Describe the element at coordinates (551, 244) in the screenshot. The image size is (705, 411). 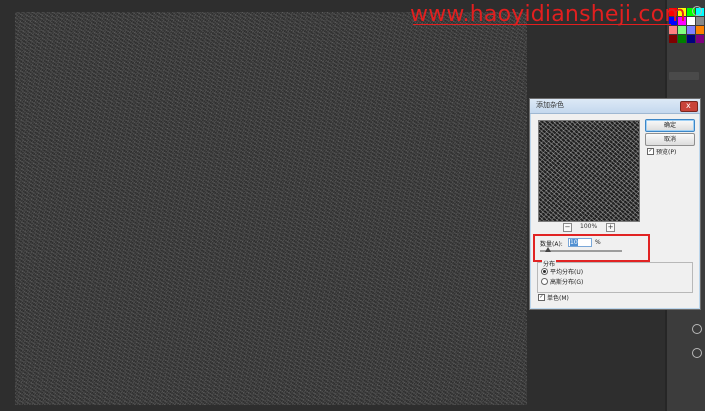
I see `amount-label: 数量(A):` at that location.